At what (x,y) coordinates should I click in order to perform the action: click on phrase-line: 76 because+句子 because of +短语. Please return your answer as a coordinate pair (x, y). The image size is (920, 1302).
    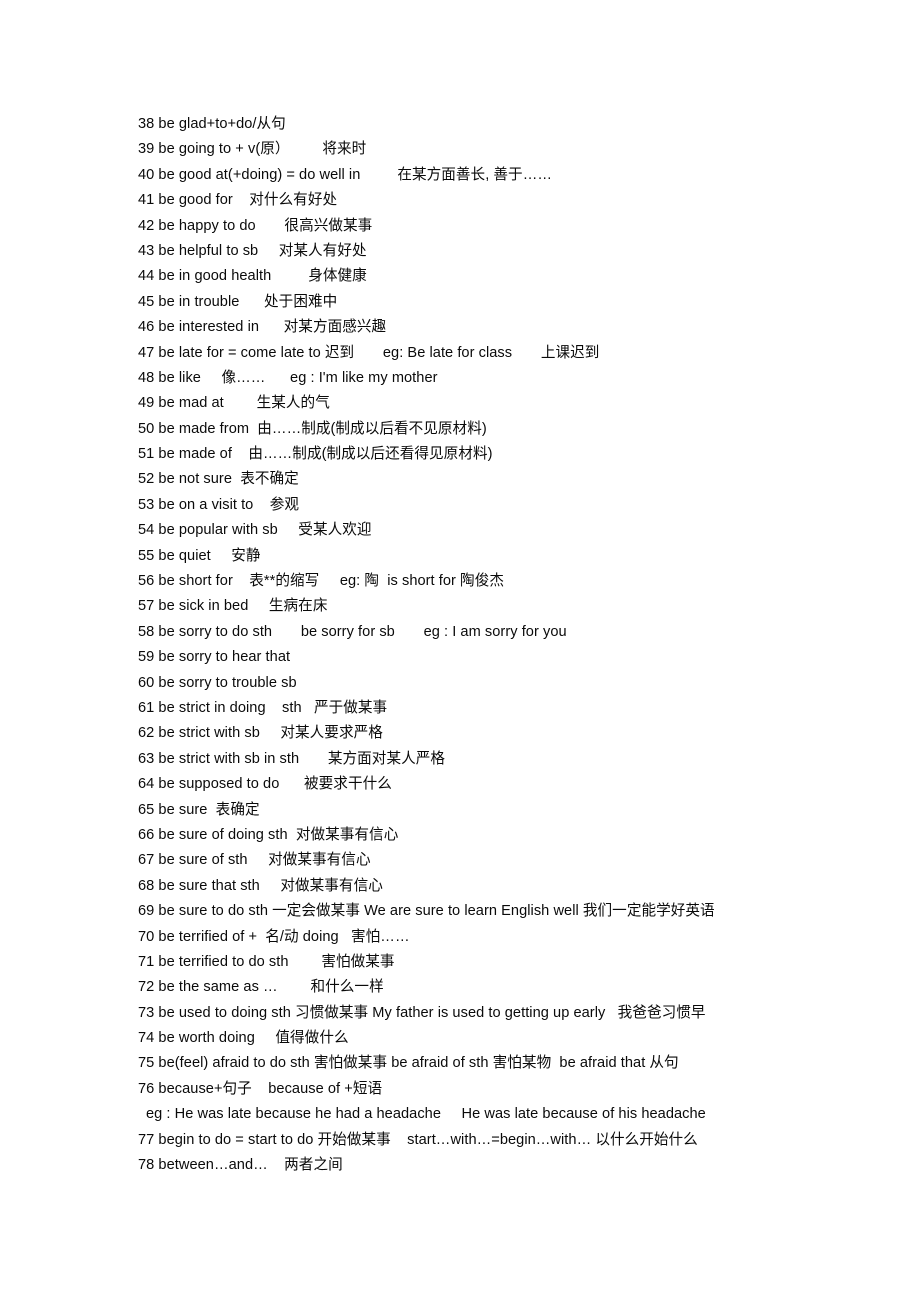
    Looking at the image, I should click on (460, 1089).